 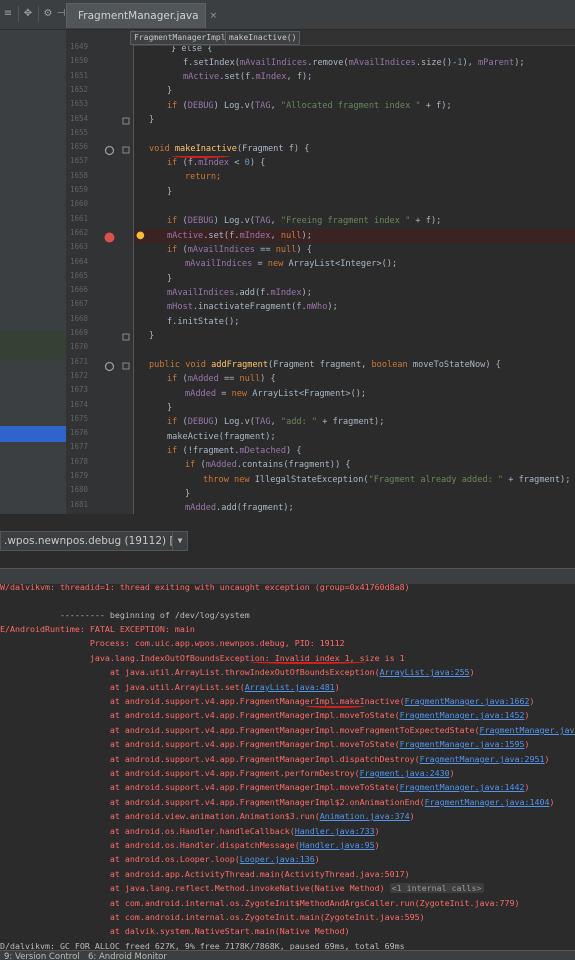 What do you see at coordinates (141, 236) in the screenshot?
I see `lightbulb-icon: ●` at bounding box center [141, 236].